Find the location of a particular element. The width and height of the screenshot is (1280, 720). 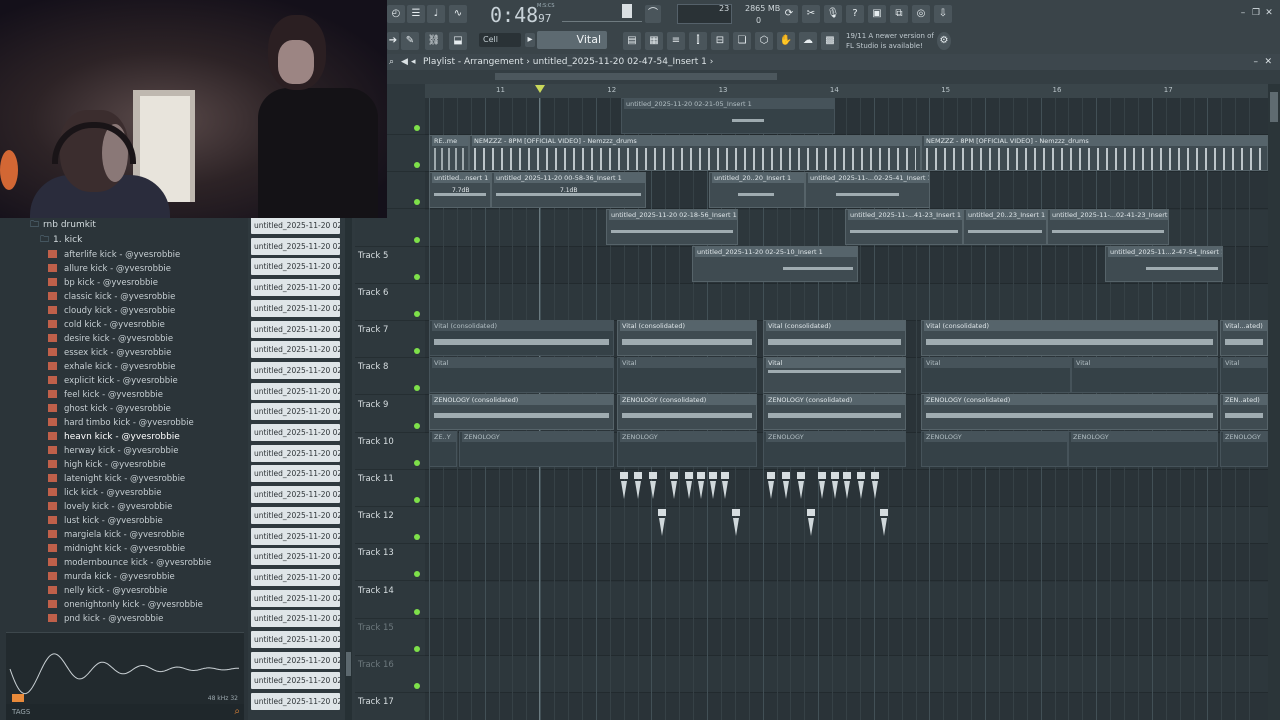

chat-icon: ◎ is located at coordinates (921, 14).